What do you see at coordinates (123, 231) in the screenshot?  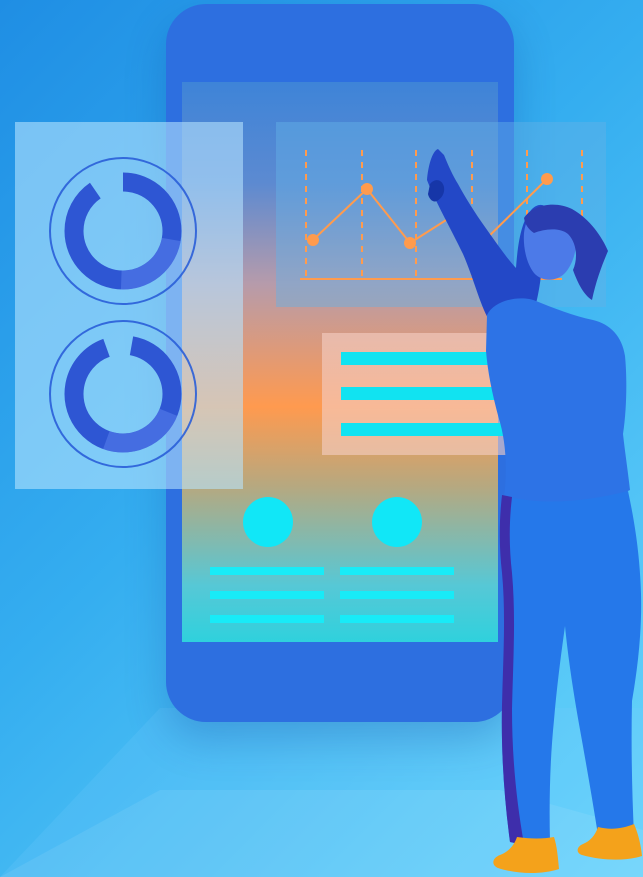 I see `donut-chart-top` at bounding box center [123, 231].